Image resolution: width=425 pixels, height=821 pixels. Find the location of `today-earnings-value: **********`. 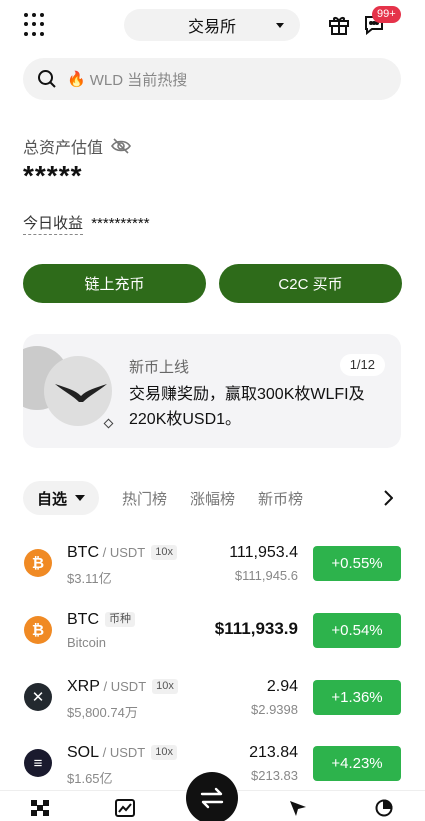

today-earnings-value: ********** is located at coordinates (120, 223).